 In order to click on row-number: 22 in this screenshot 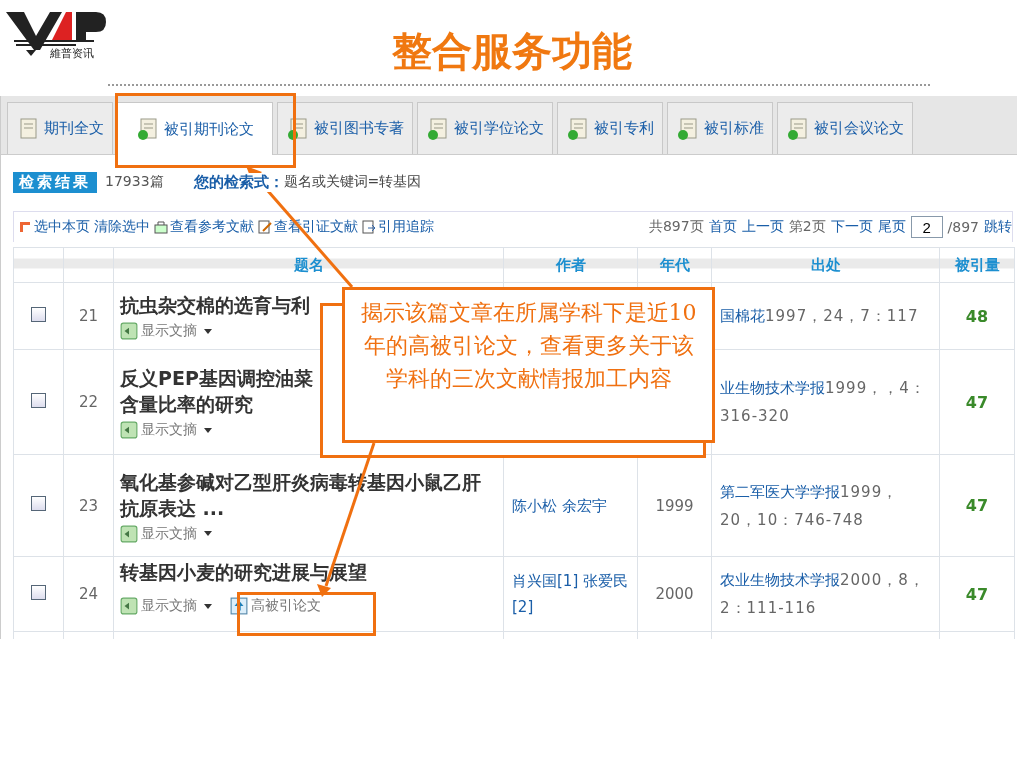, I will do `click(88, 402)`.